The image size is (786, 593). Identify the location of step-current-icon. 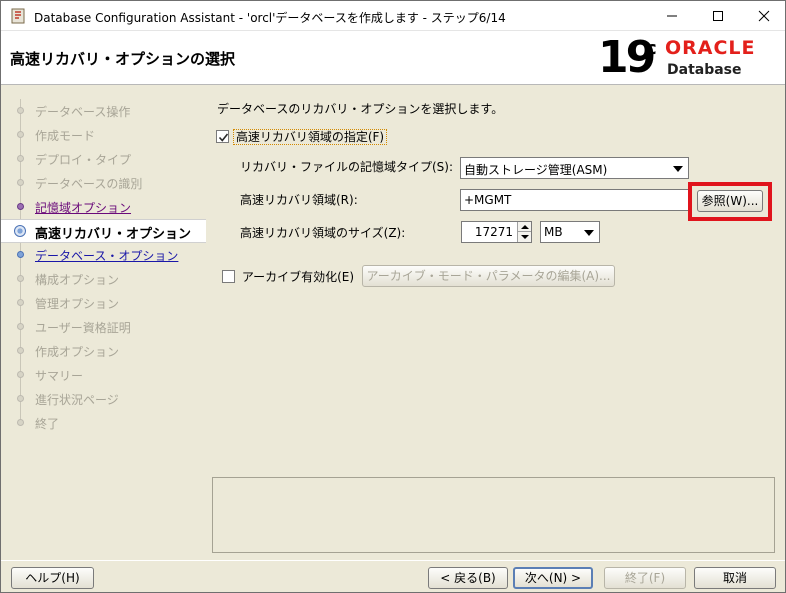
(20, 231).